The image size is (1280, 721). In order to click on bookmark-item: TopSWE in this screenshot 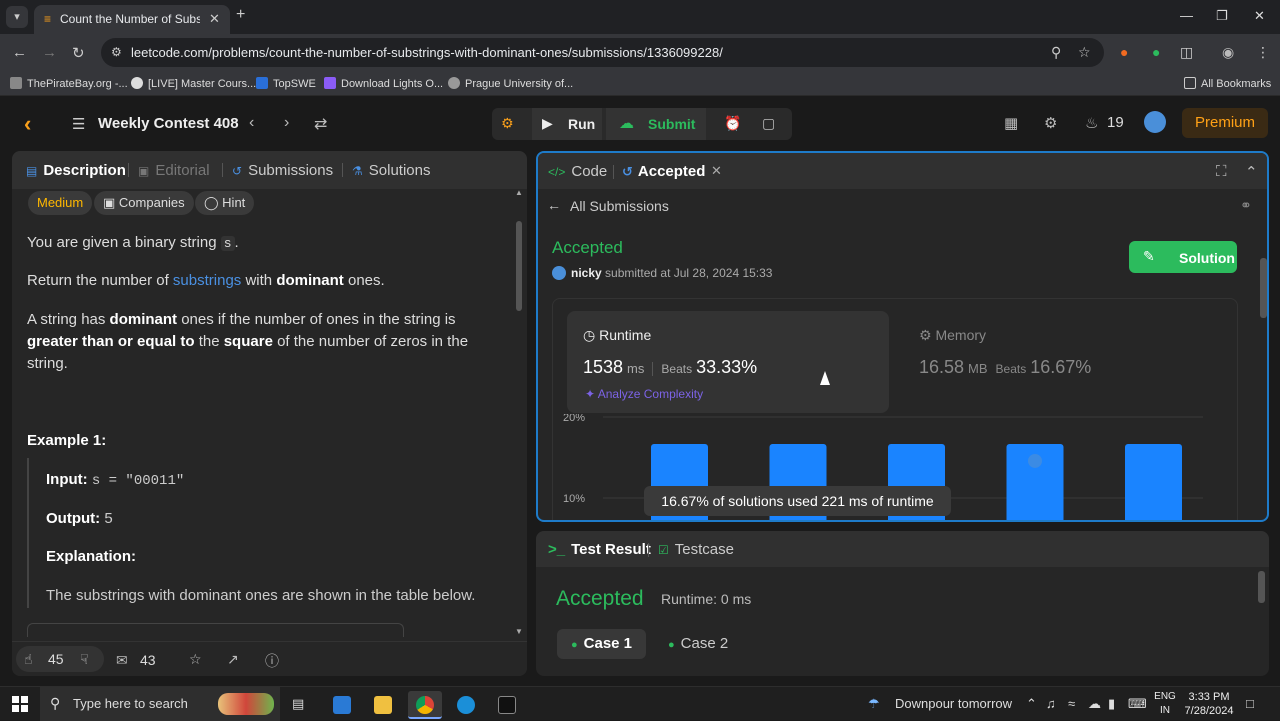, I will do `click(286, 83)`.